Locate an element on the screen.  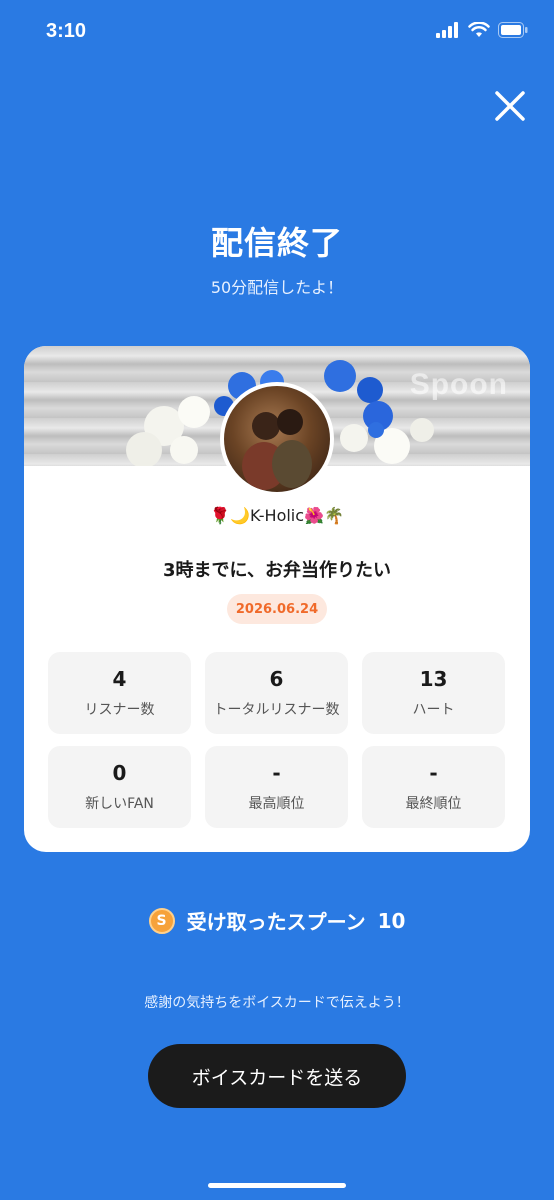
status-bar: 3:10 is located at coordinates (277, 35).